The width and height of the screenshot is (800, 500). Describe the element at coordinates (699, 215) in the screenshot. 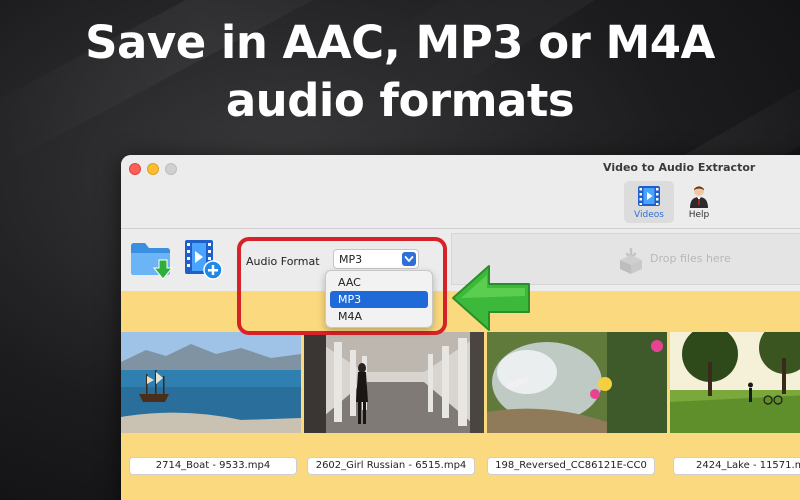

I see `toolbar-help-label: Help` at that location.